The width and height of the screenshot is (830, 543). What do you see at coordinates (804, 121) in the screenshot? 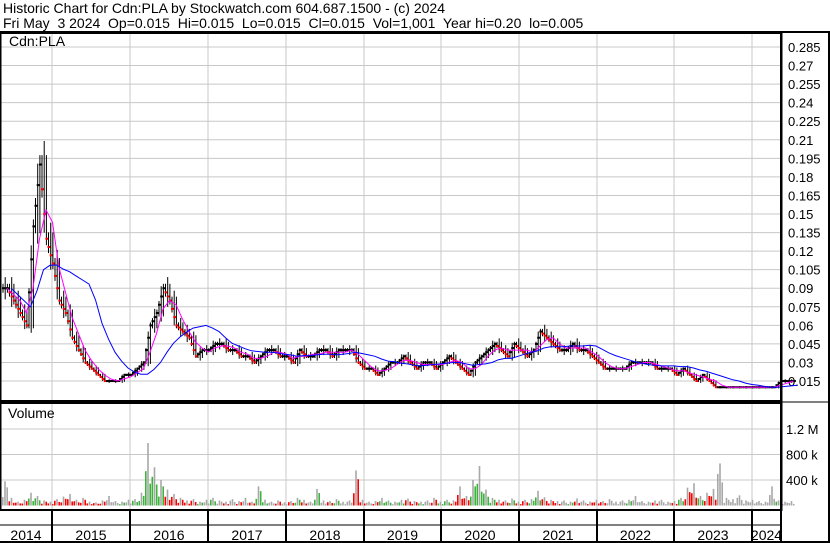
I see `price-tick-label: 0.225` at bounding box center [804, 121].